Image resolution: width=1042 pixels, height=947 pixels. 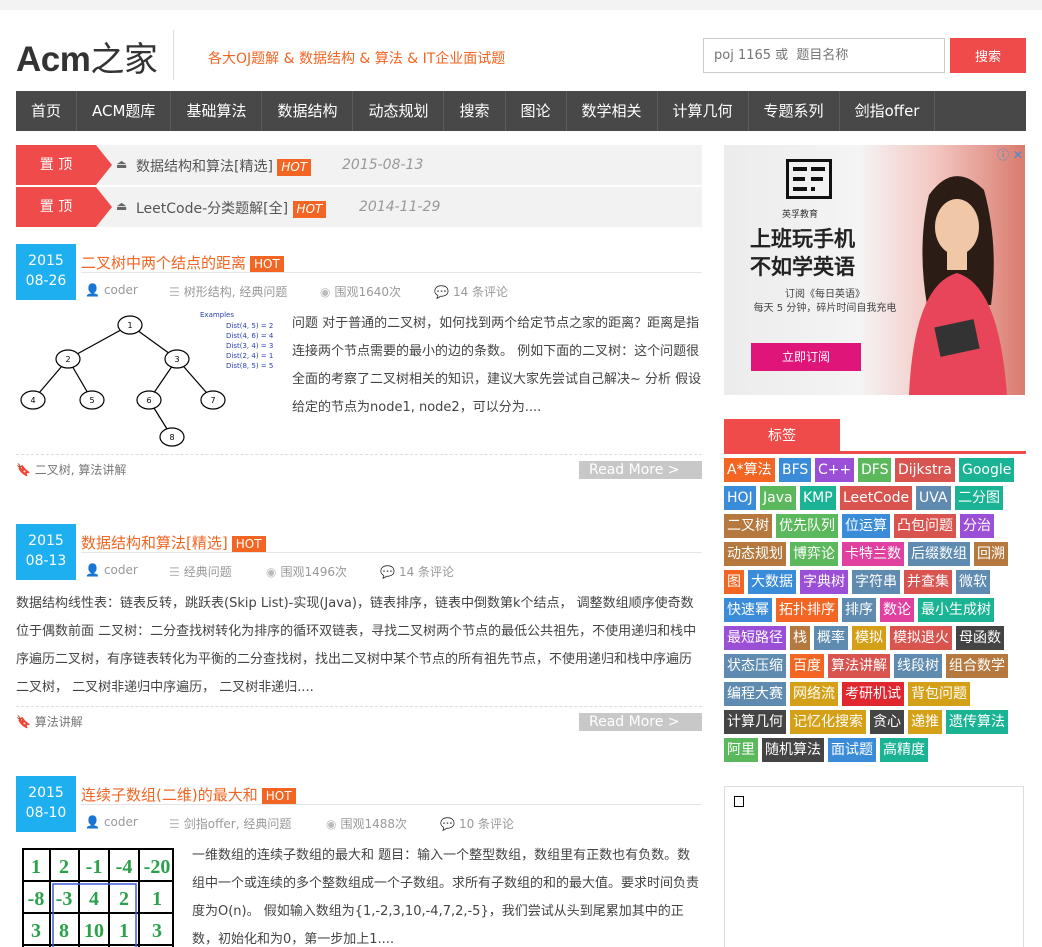 What do you see at coordinates (755, 554) in the screenshot?
I see `tag-chip: 动态规划` at bounding box center [755, 554].